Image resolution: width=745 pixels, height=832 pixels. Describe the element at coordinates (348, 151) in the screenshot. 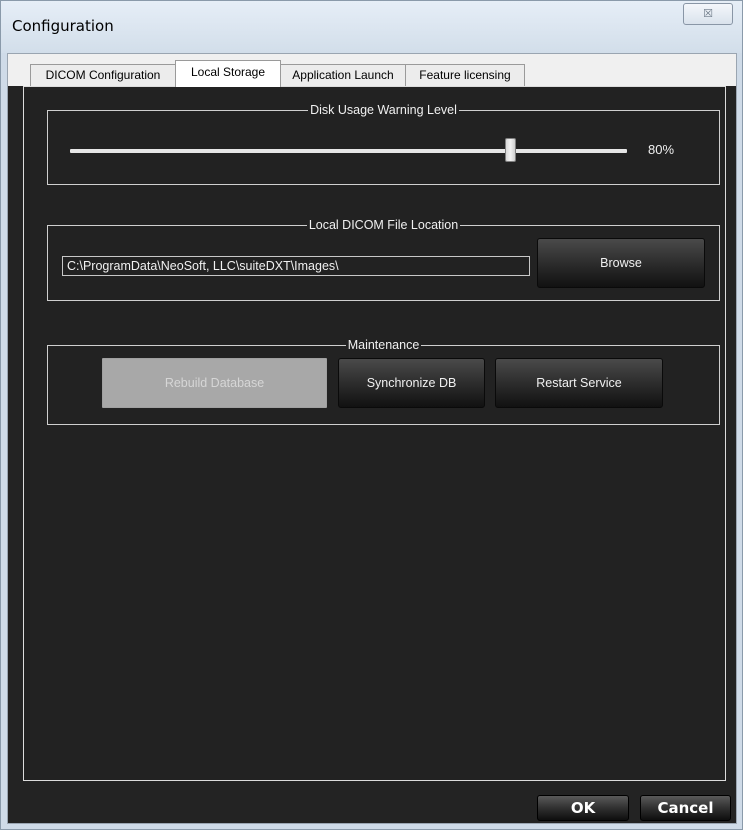

I see `disk-usage-slider-track` at that location.